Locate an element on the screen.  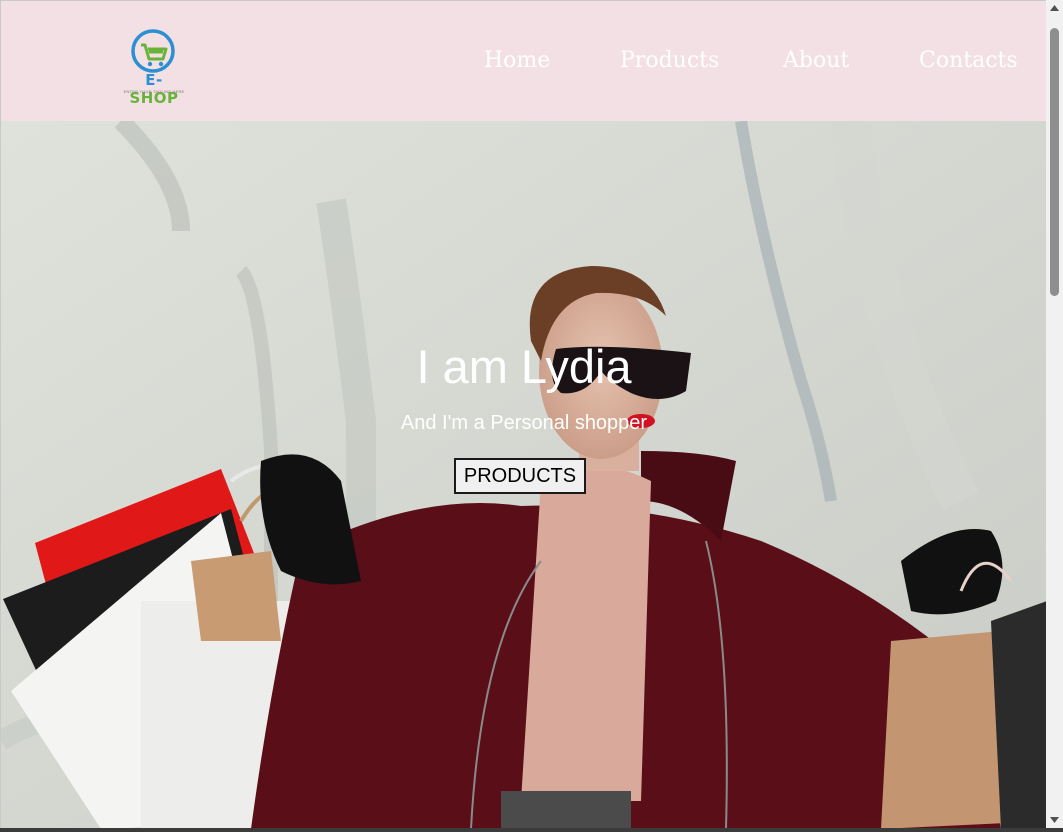
vertical-scrollbar is located at coordinates (1054, 414).